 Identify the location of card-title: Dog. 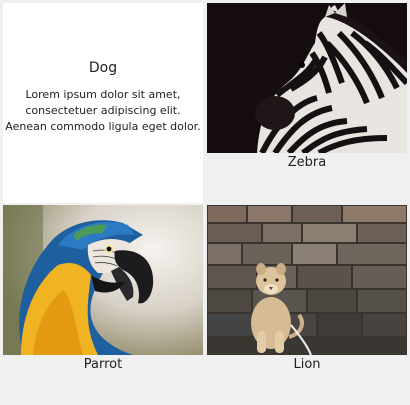
(103, 68).